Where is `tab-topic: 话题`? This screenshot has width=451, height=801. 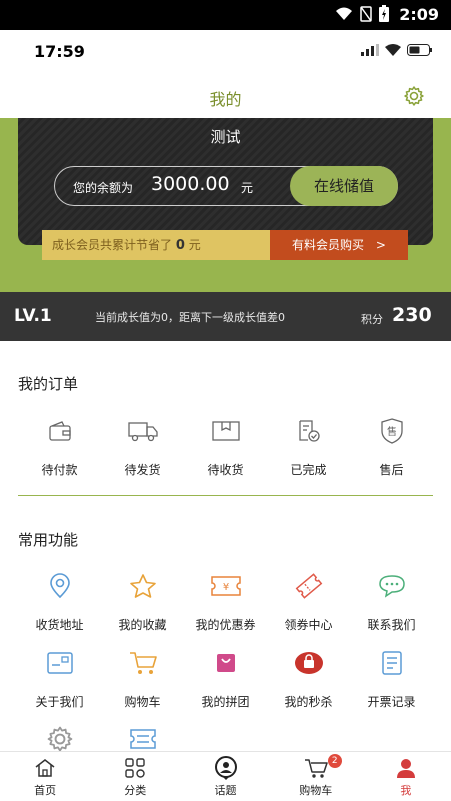
tab-topic: 话题 is located at coordinates (225, 776).